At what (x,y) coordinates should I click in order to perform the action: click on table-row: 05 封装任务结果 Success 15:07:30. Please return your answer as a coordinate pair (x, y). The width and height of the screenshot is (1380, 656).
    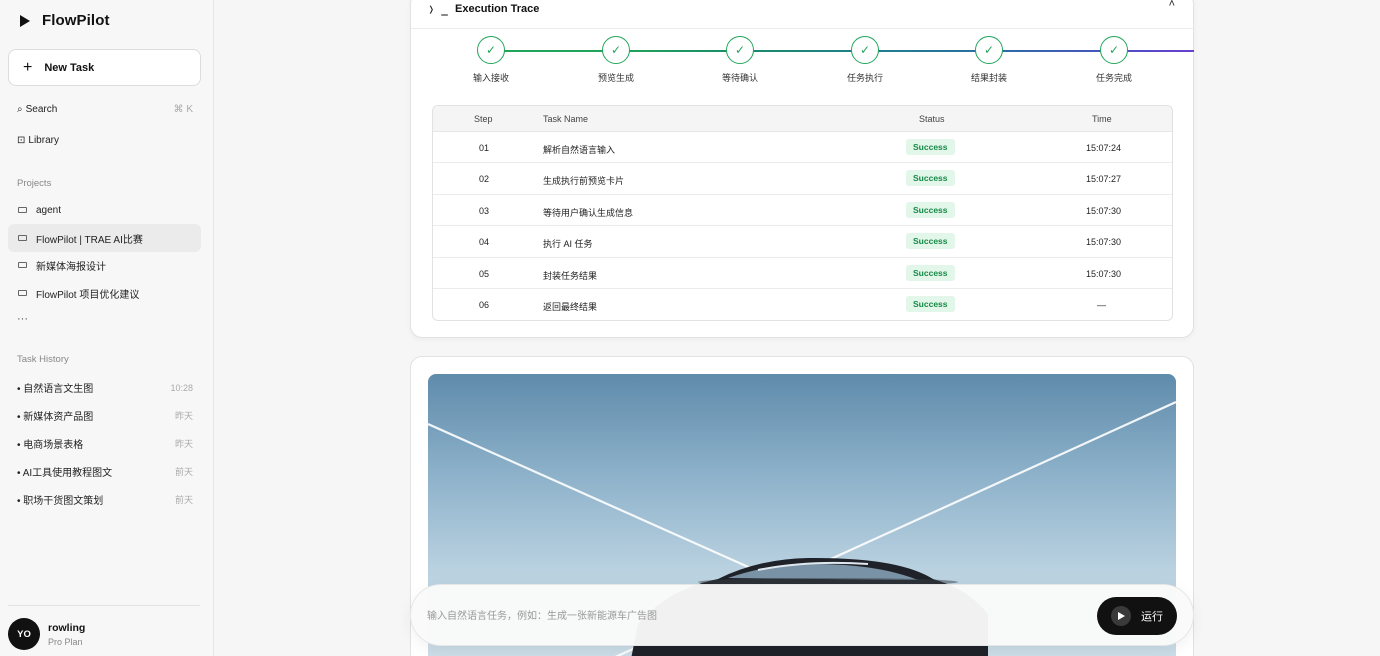
    Looking at the image, I should click on (802, 273).